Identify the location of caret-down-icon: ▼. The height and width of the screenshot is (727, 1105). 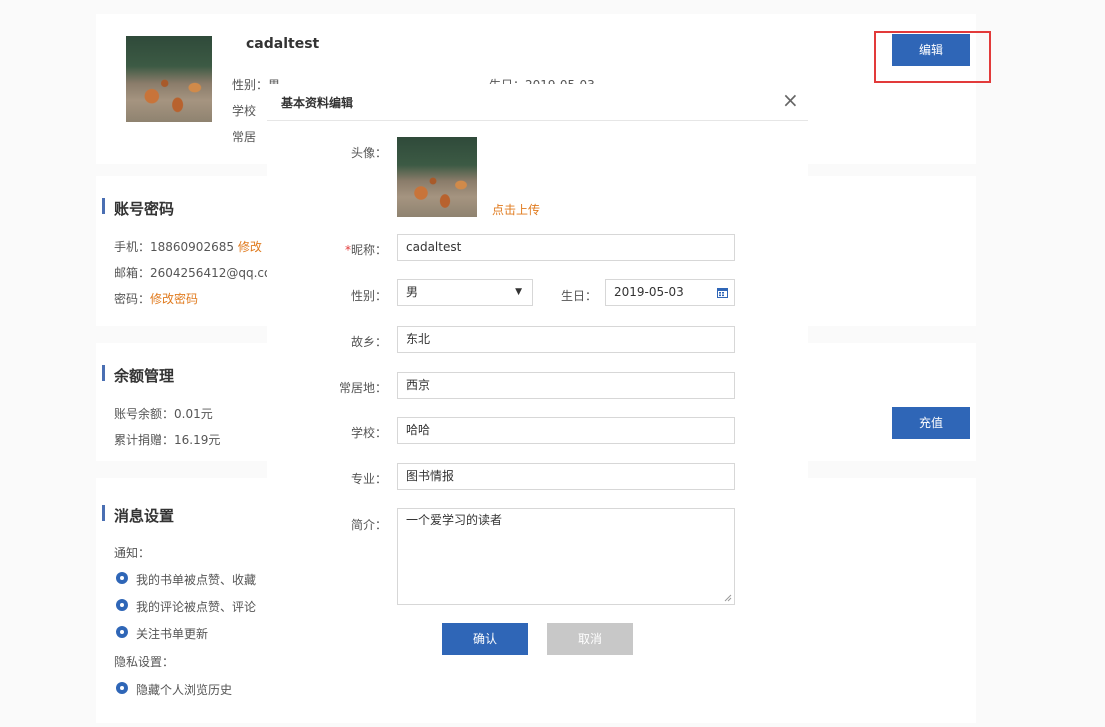
(518, 292).